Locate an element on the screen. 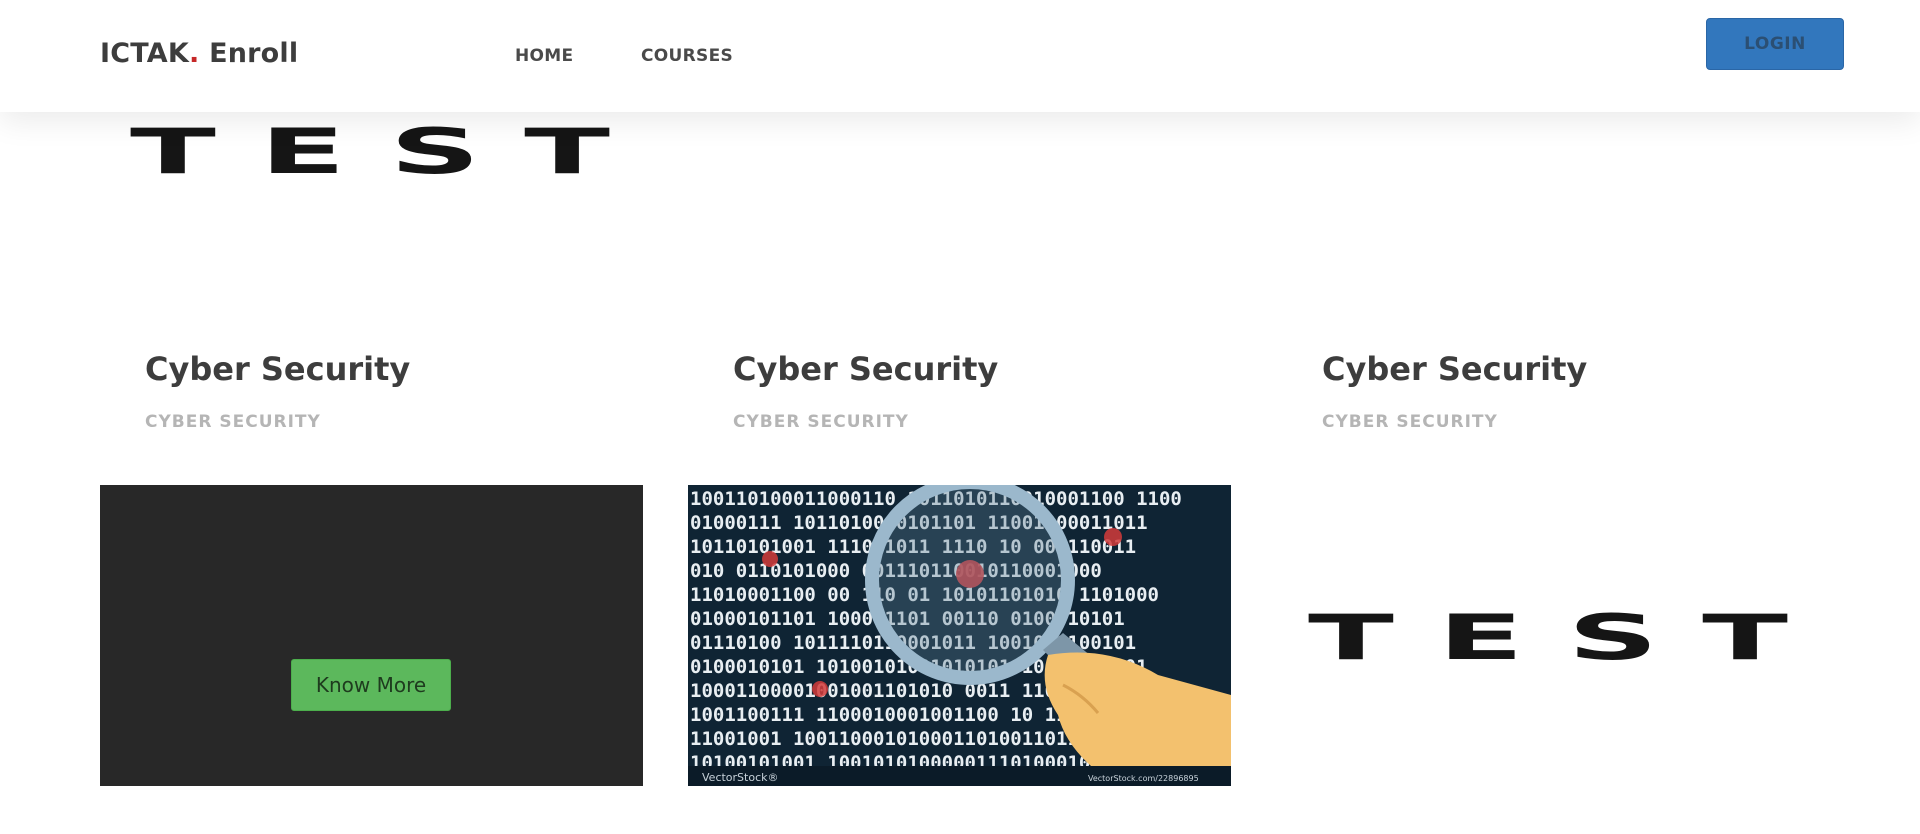  course-title-2: Cyber Security is located at coordinates (866, 369).